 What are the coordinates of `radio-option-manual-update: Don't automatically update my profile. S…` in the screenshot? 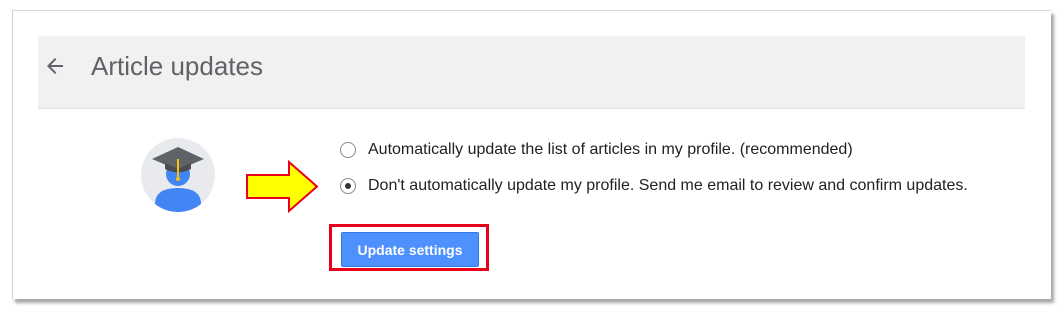 It's located at (654, 186).